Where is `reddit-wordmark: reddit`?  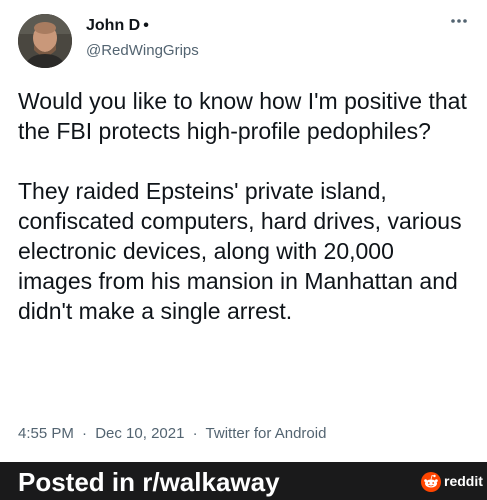 reddit-wordmark: reddit is located at coordinates (463, 481).